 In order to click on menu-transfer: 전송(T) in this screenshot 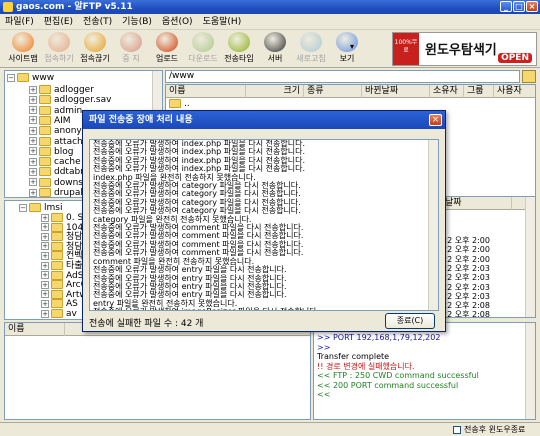, I will do `click(97, 22)`.